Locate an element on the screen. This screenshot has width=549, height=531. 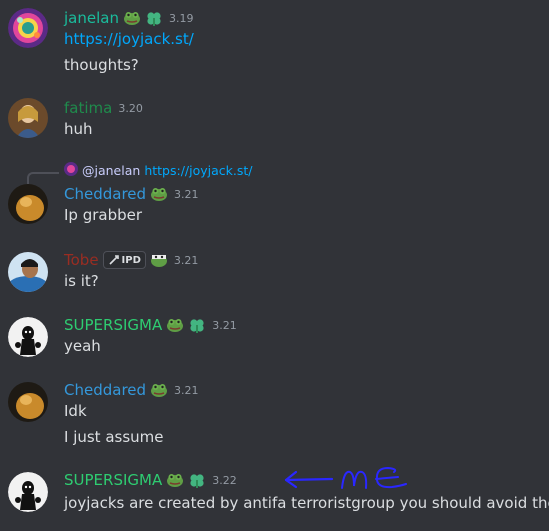
reply-link: https://joyjack.st/ is located at coordinates (198, 170).